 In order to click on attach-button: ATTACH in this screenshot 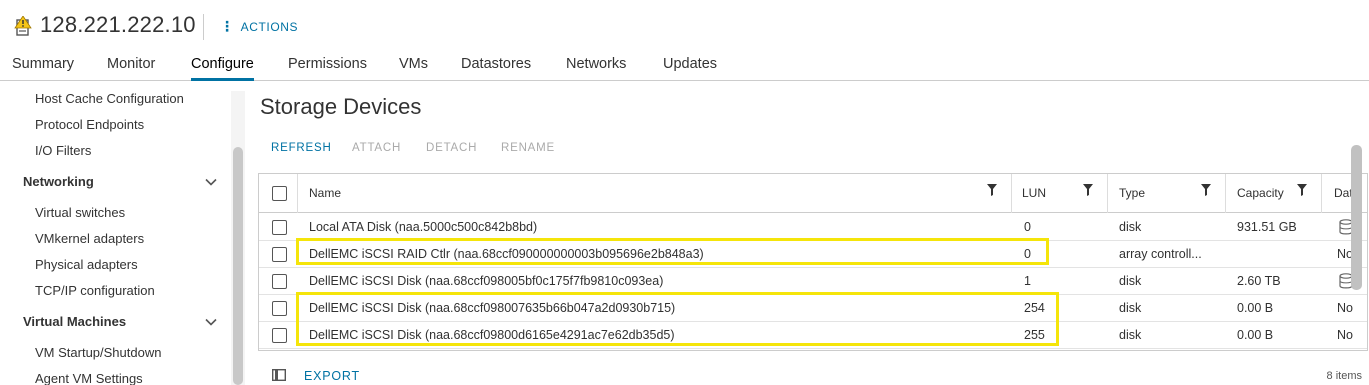, I will do `click(376, 148)`.